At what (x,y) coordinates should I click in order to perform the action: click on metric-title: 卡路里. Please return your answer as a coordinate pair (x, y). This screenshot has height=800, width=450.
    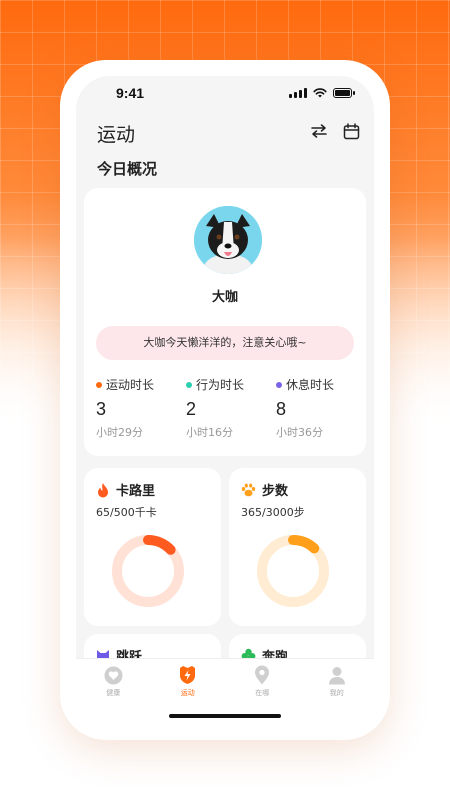
    Looking at the image, I should click on (136, 491).